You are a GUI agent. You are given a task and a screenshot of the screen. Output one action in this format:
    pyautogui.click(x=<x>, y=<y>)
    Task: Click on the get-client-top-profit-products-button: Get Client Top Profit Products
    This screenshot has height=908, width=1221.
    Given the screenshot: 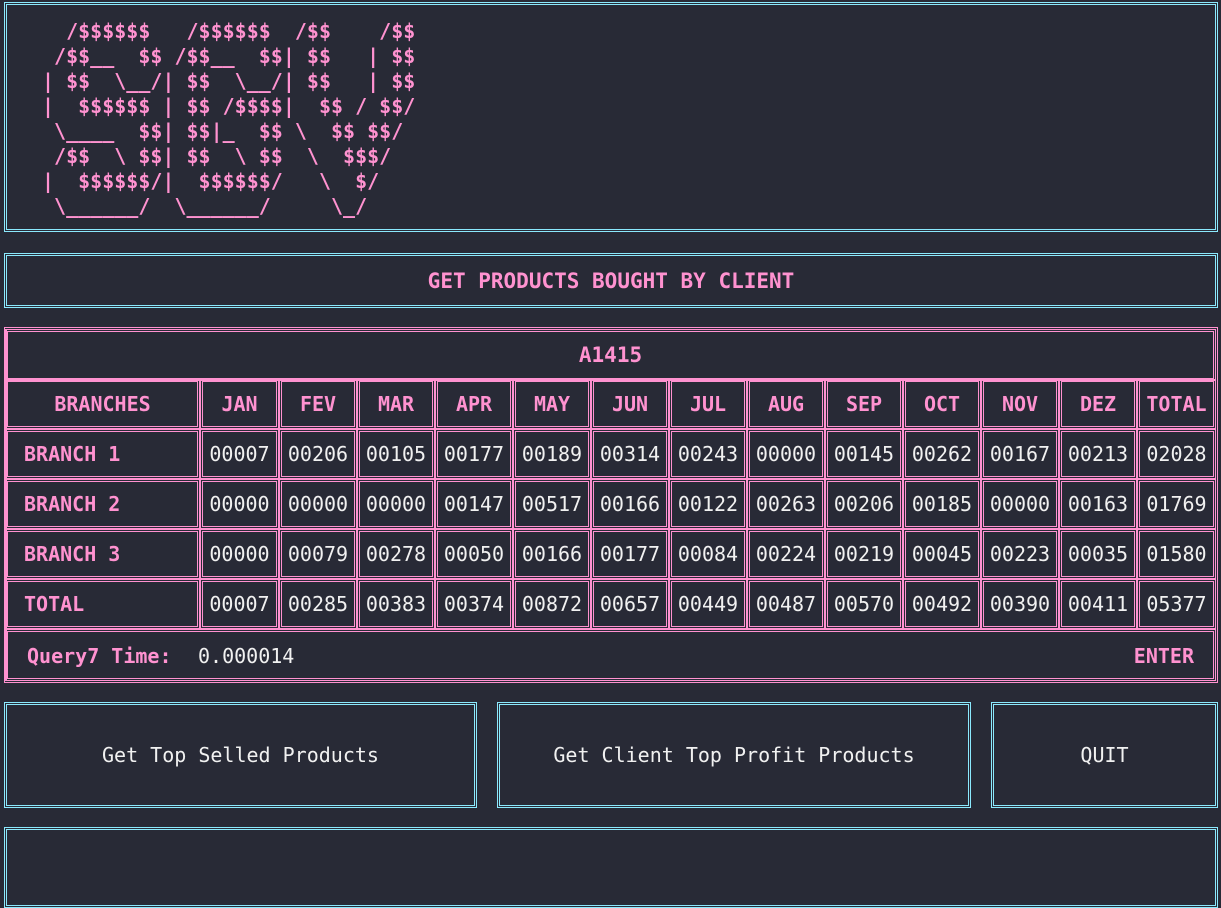 What is the action you would take?
    pyautogui.click(x=734, y=755)
    